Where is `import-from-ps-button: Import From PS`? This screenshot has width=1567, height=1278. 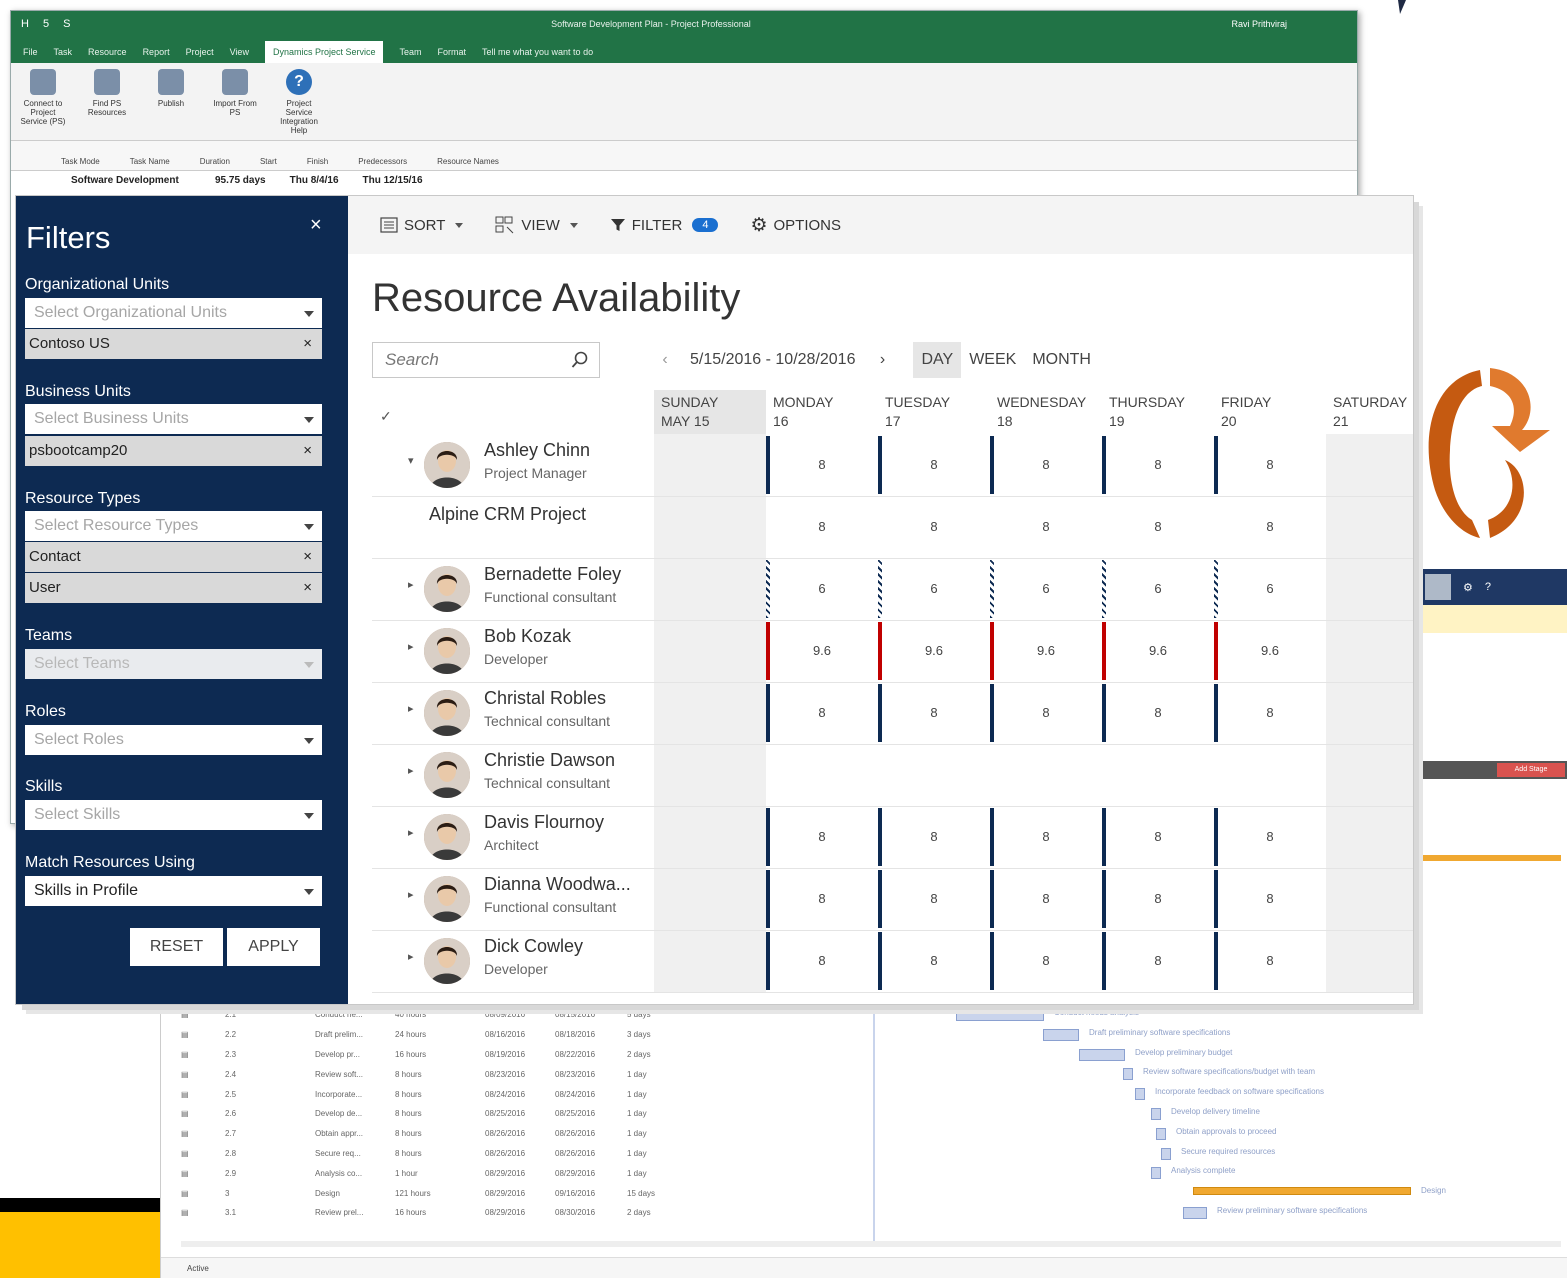 import-from-ps-button: Import From PS is located at coordinates (235, 104).